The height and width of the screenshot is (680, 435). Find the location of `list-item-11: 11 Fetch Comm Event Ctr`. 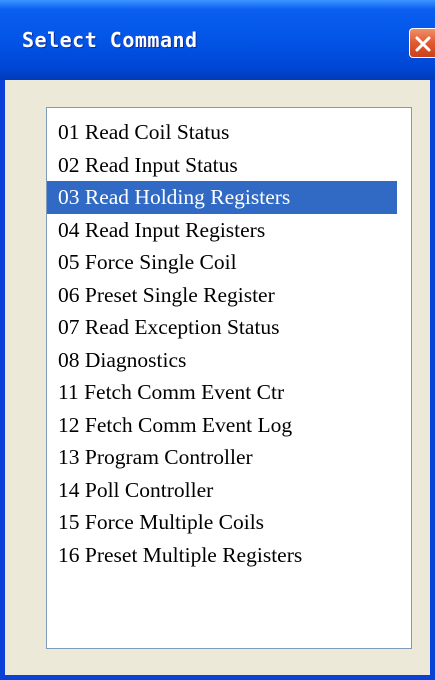

list-item-11: 11 Fetch Comm Event Ctr is located at coordinates (229, 392).